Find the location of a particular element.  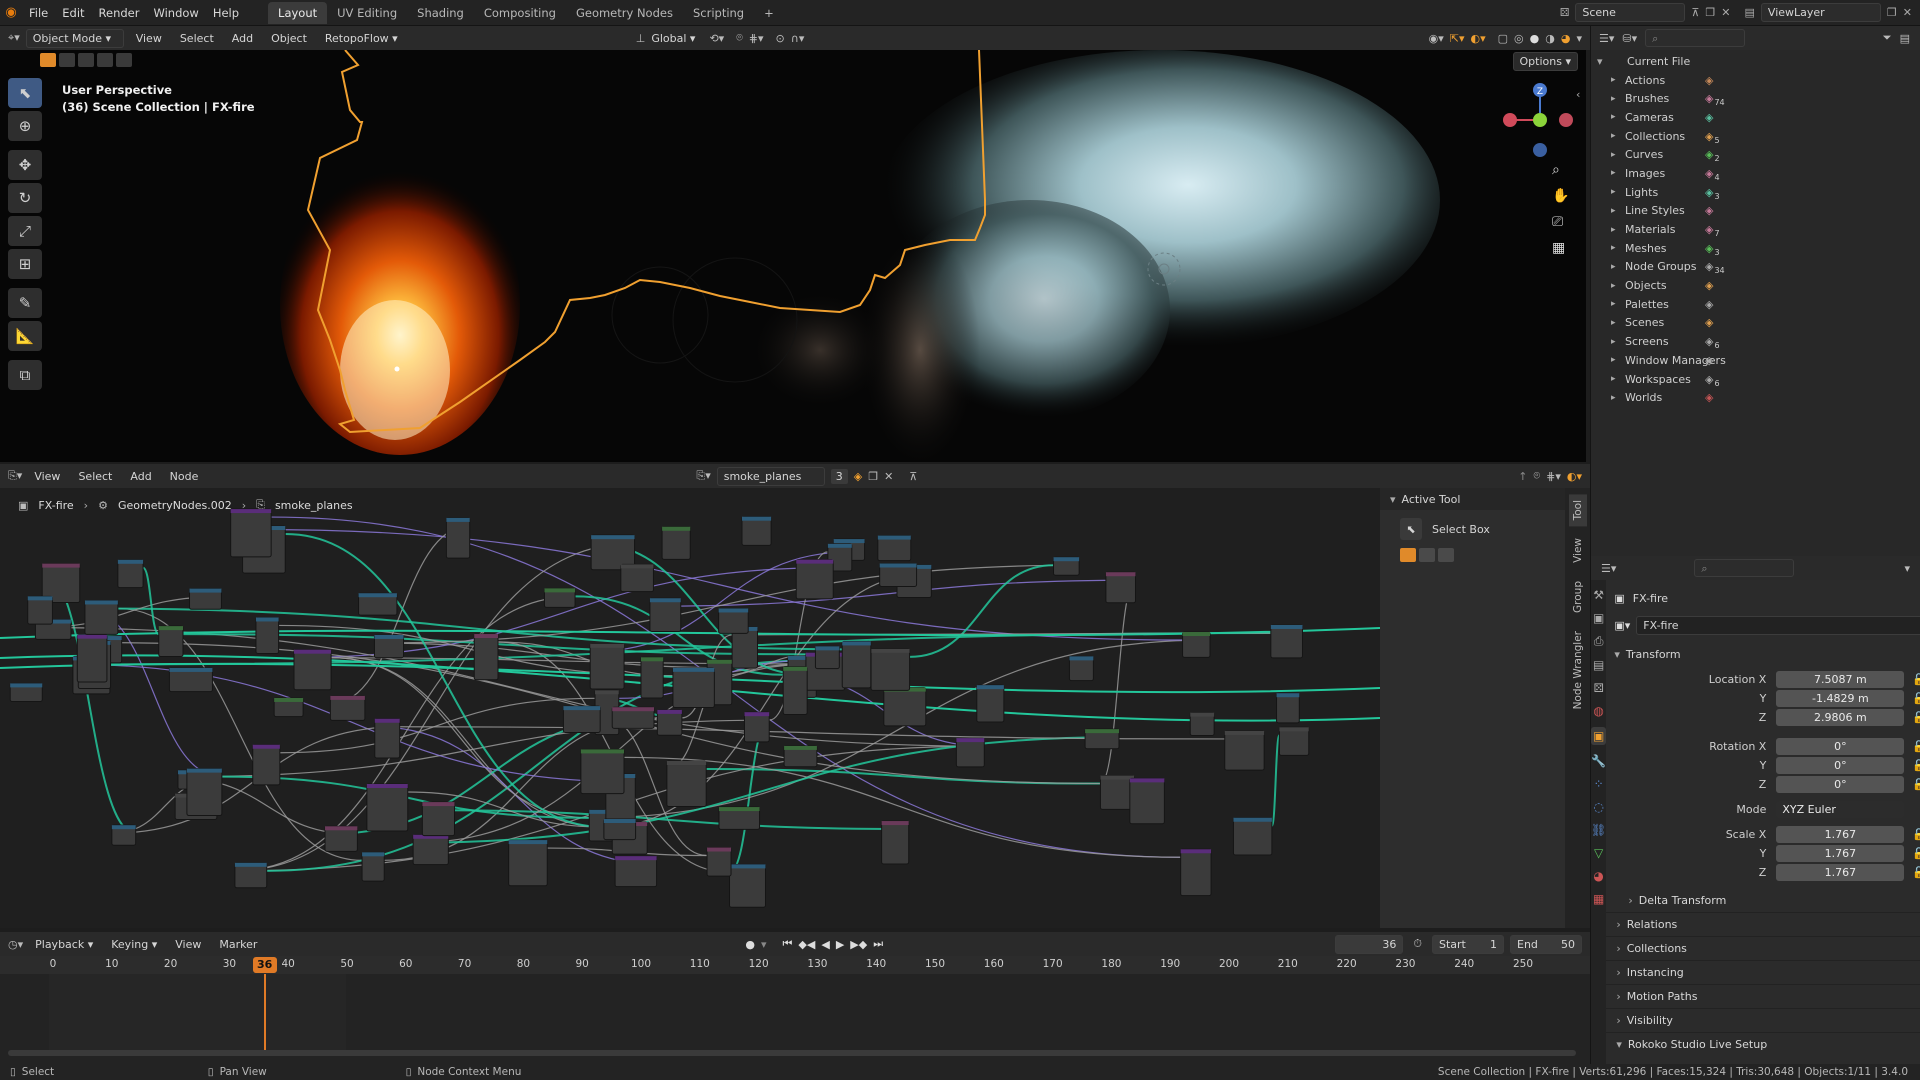

constraints-tab-icon: ⛓ is located at coordinates (1598, 830).